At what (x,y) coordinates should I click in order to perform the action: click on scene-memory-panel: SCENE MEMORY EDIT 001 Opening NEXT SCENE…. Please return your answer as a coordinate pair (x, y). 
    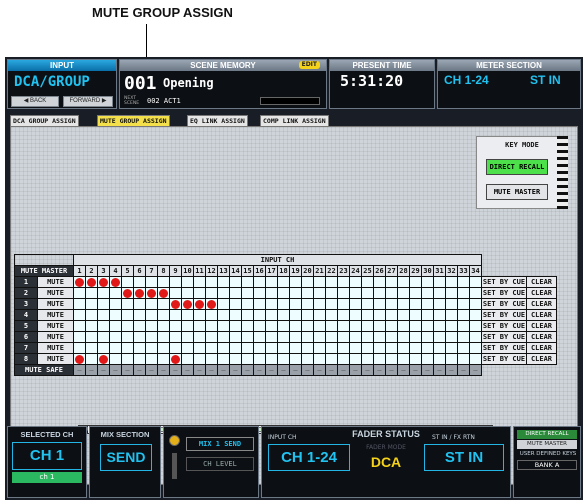
    Looking at the image, I should click on (223, 84).